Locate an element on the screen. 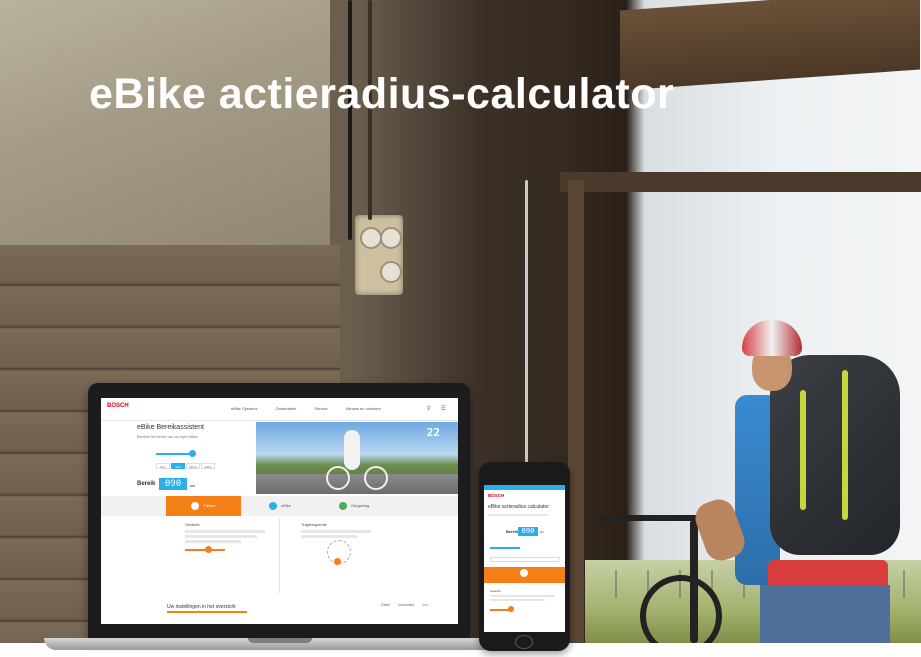  home-button is located at coordinates (524, 642).